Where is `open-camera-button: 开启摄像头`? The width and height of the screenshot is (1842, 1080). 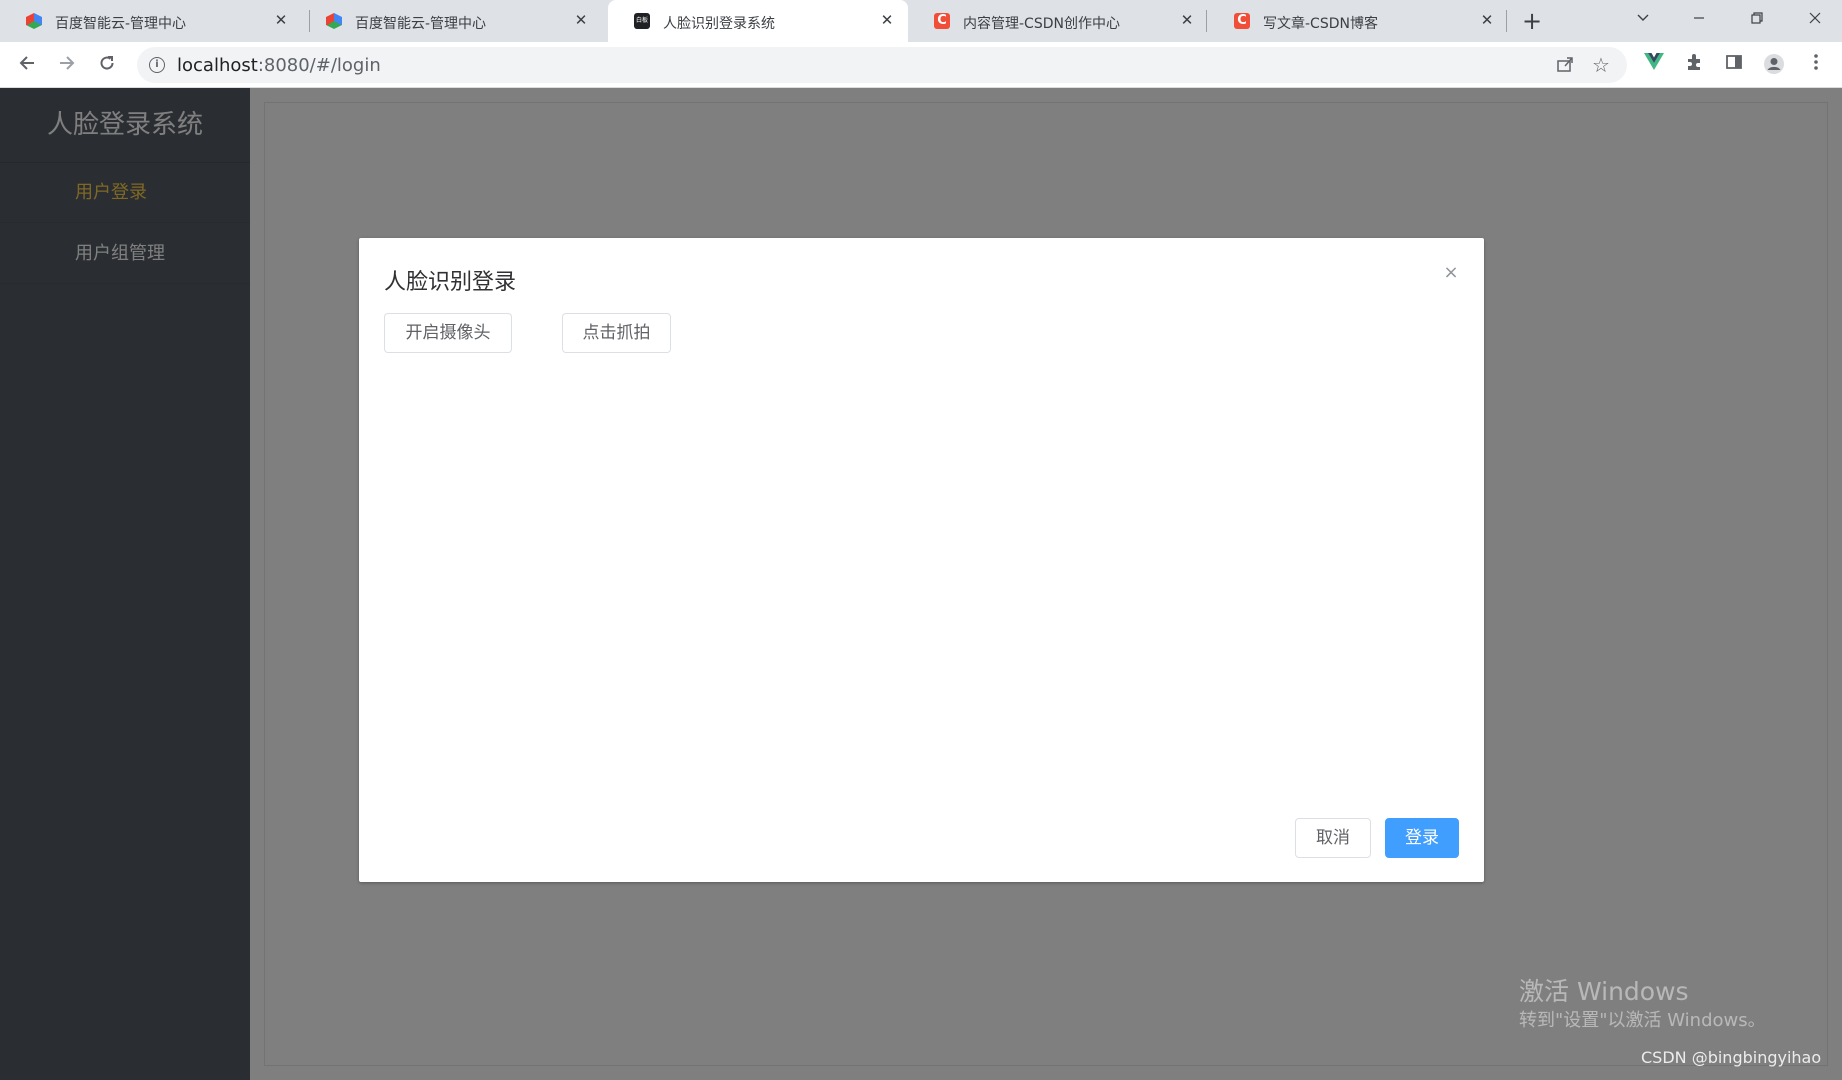 open-camera-button: 开启摄像头 is located at coordinates (448, 333).